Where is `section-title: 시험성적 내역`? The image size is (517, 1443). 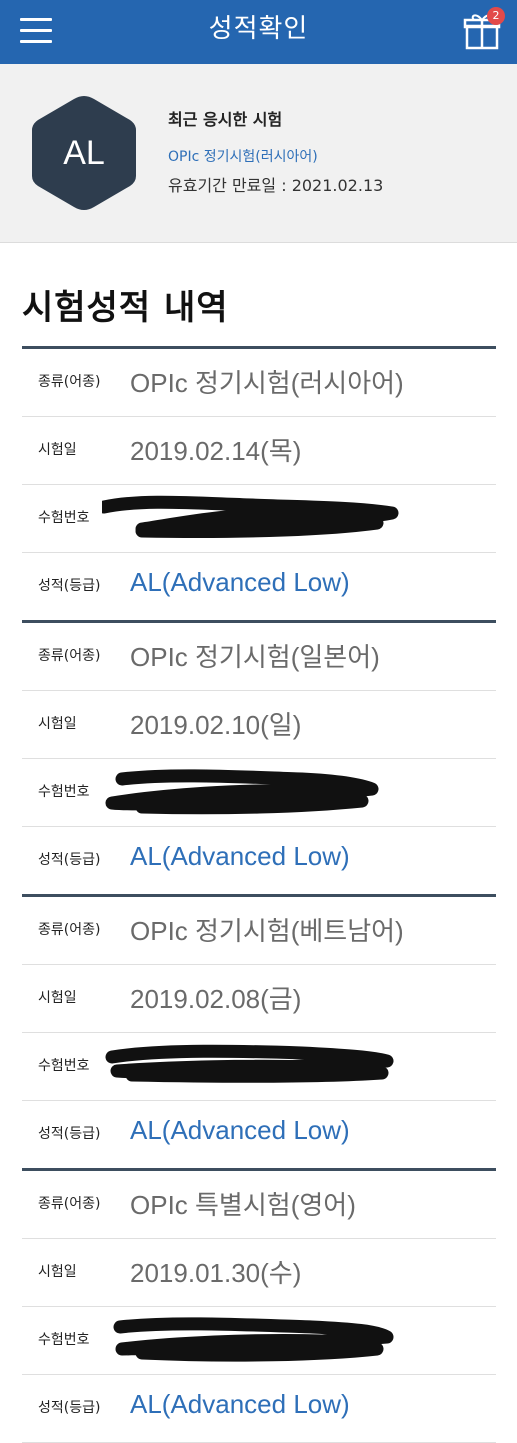 section-title: 시험성적 내역 is located at coordinates (125, 308).